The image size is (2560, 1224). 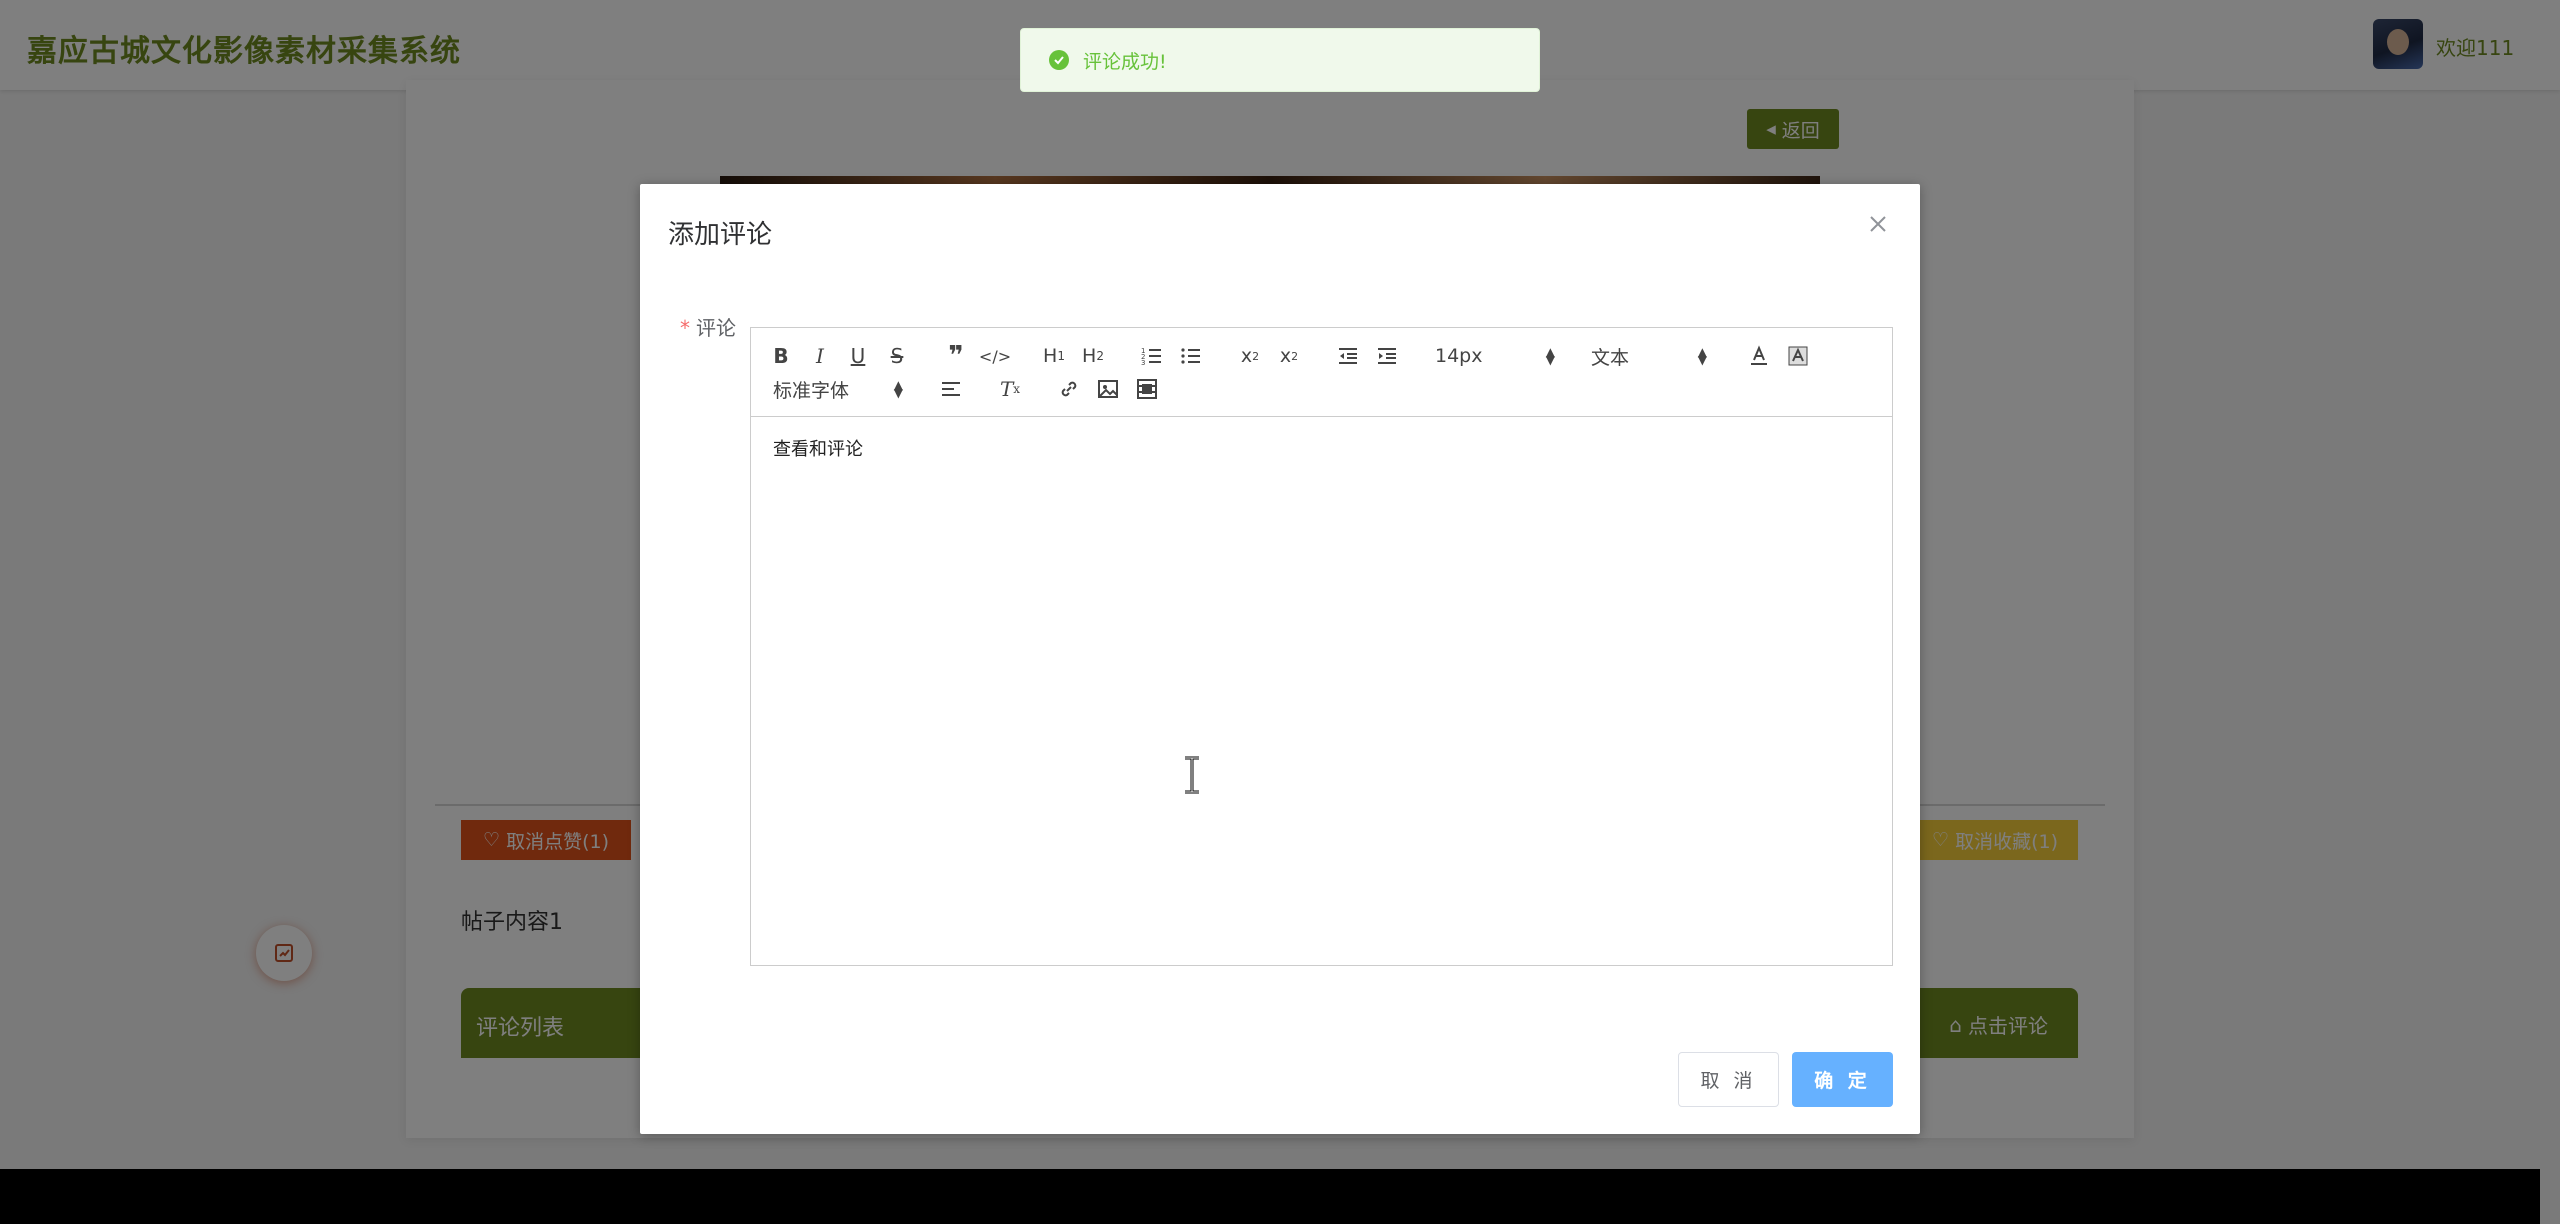 What do you see at coordinates (1054, 356) in the screenshot?
I see `header-1-icon: H1` at bounding box center [1054, 356].